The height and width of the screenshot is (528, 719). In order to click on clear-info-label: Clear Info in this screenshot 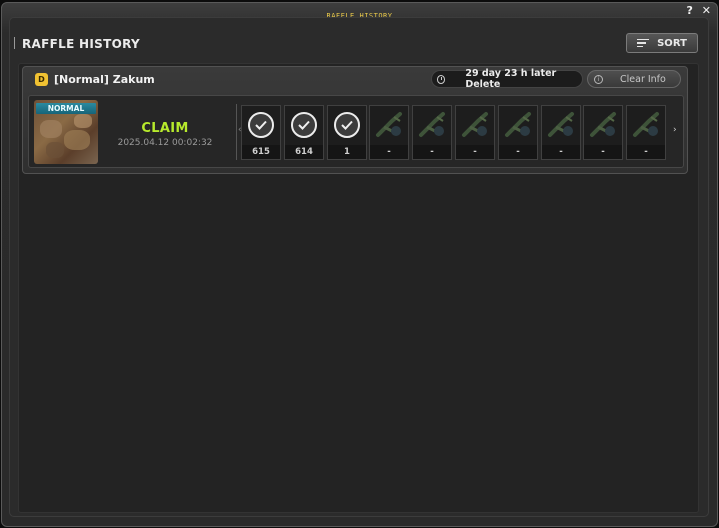, I will do `click(643, 79)`.